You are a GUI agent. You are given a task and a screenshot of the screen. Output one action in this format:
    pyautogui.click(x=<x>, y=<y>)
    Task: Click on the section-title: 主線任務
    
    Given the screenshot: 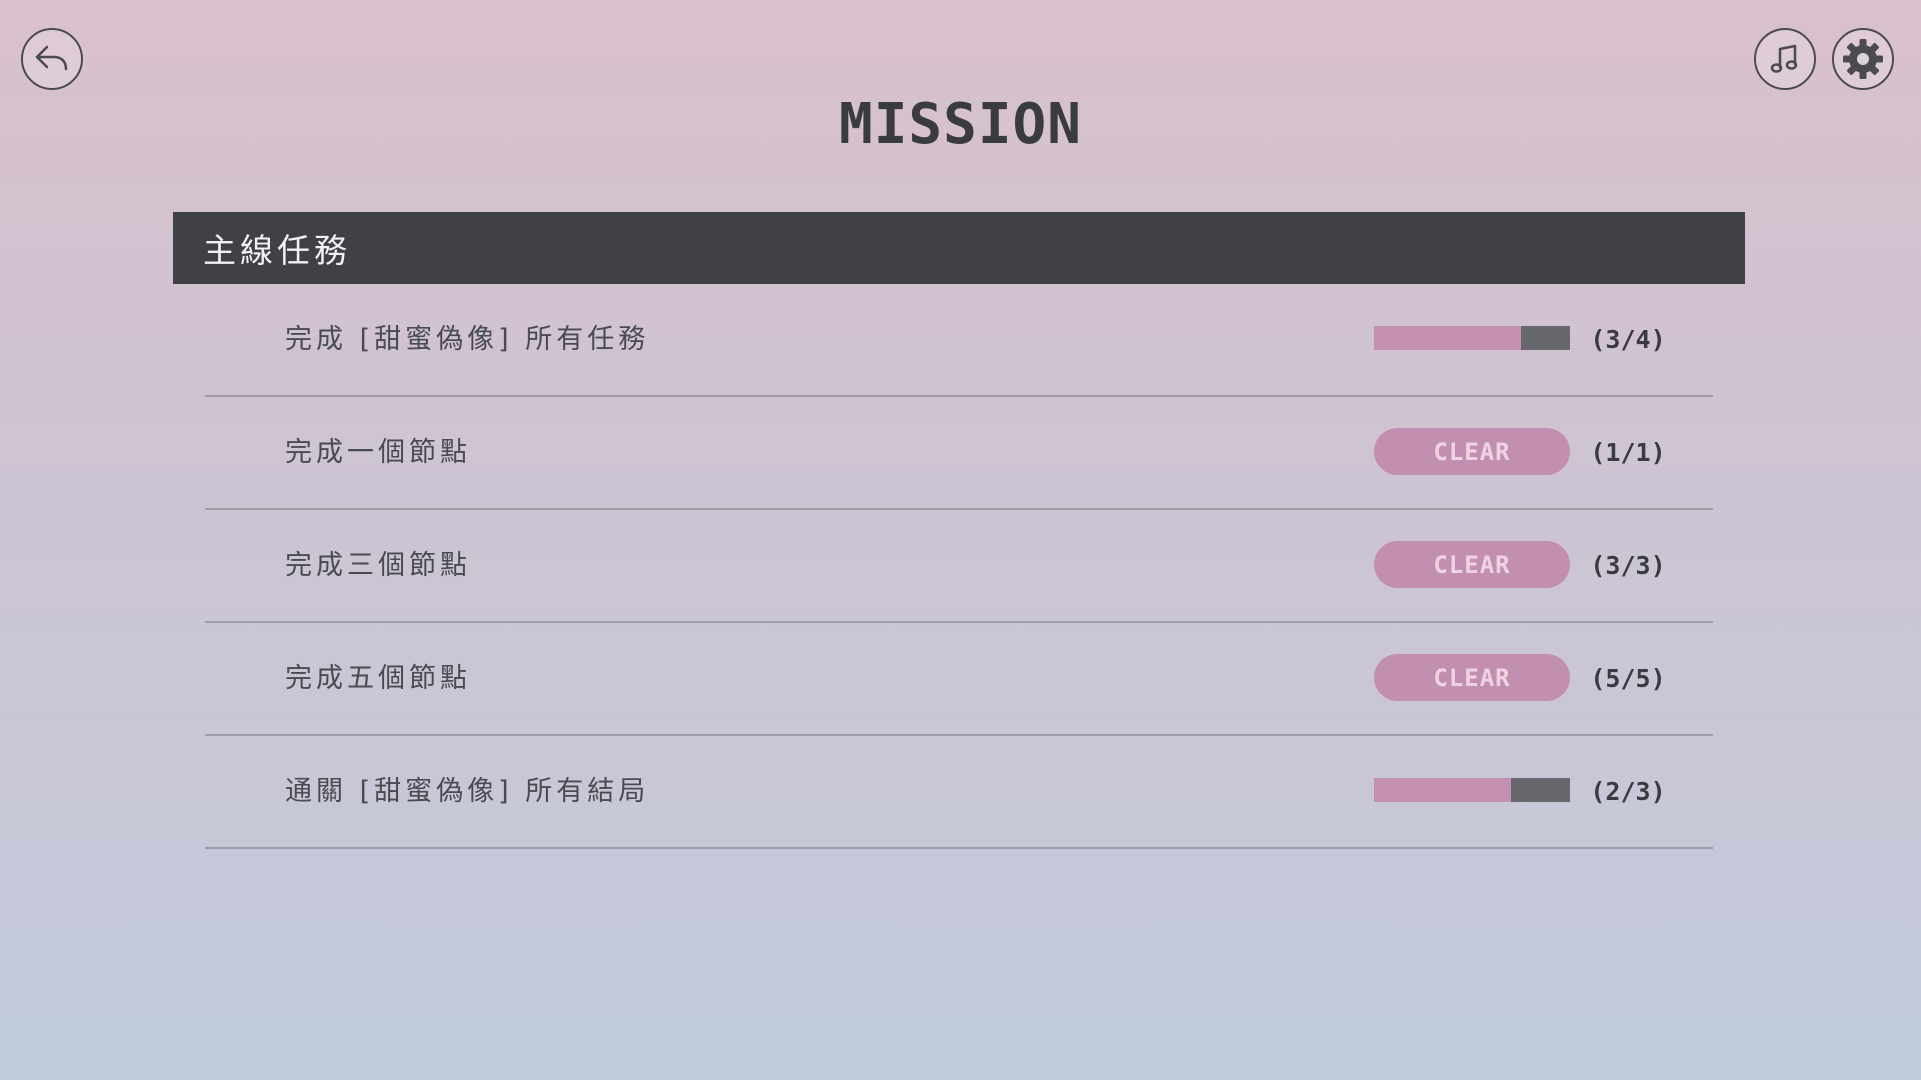 What is the action you would take?
    pyautogui.click(x=277, y=250)
    